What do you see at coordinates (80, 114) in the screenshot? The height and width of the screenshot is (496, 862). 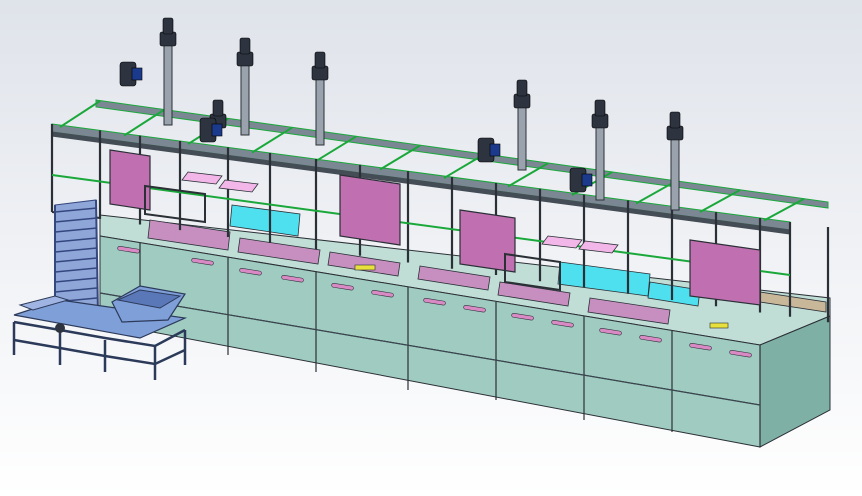 I see `cross-beam` at bounding box center [80, 114].